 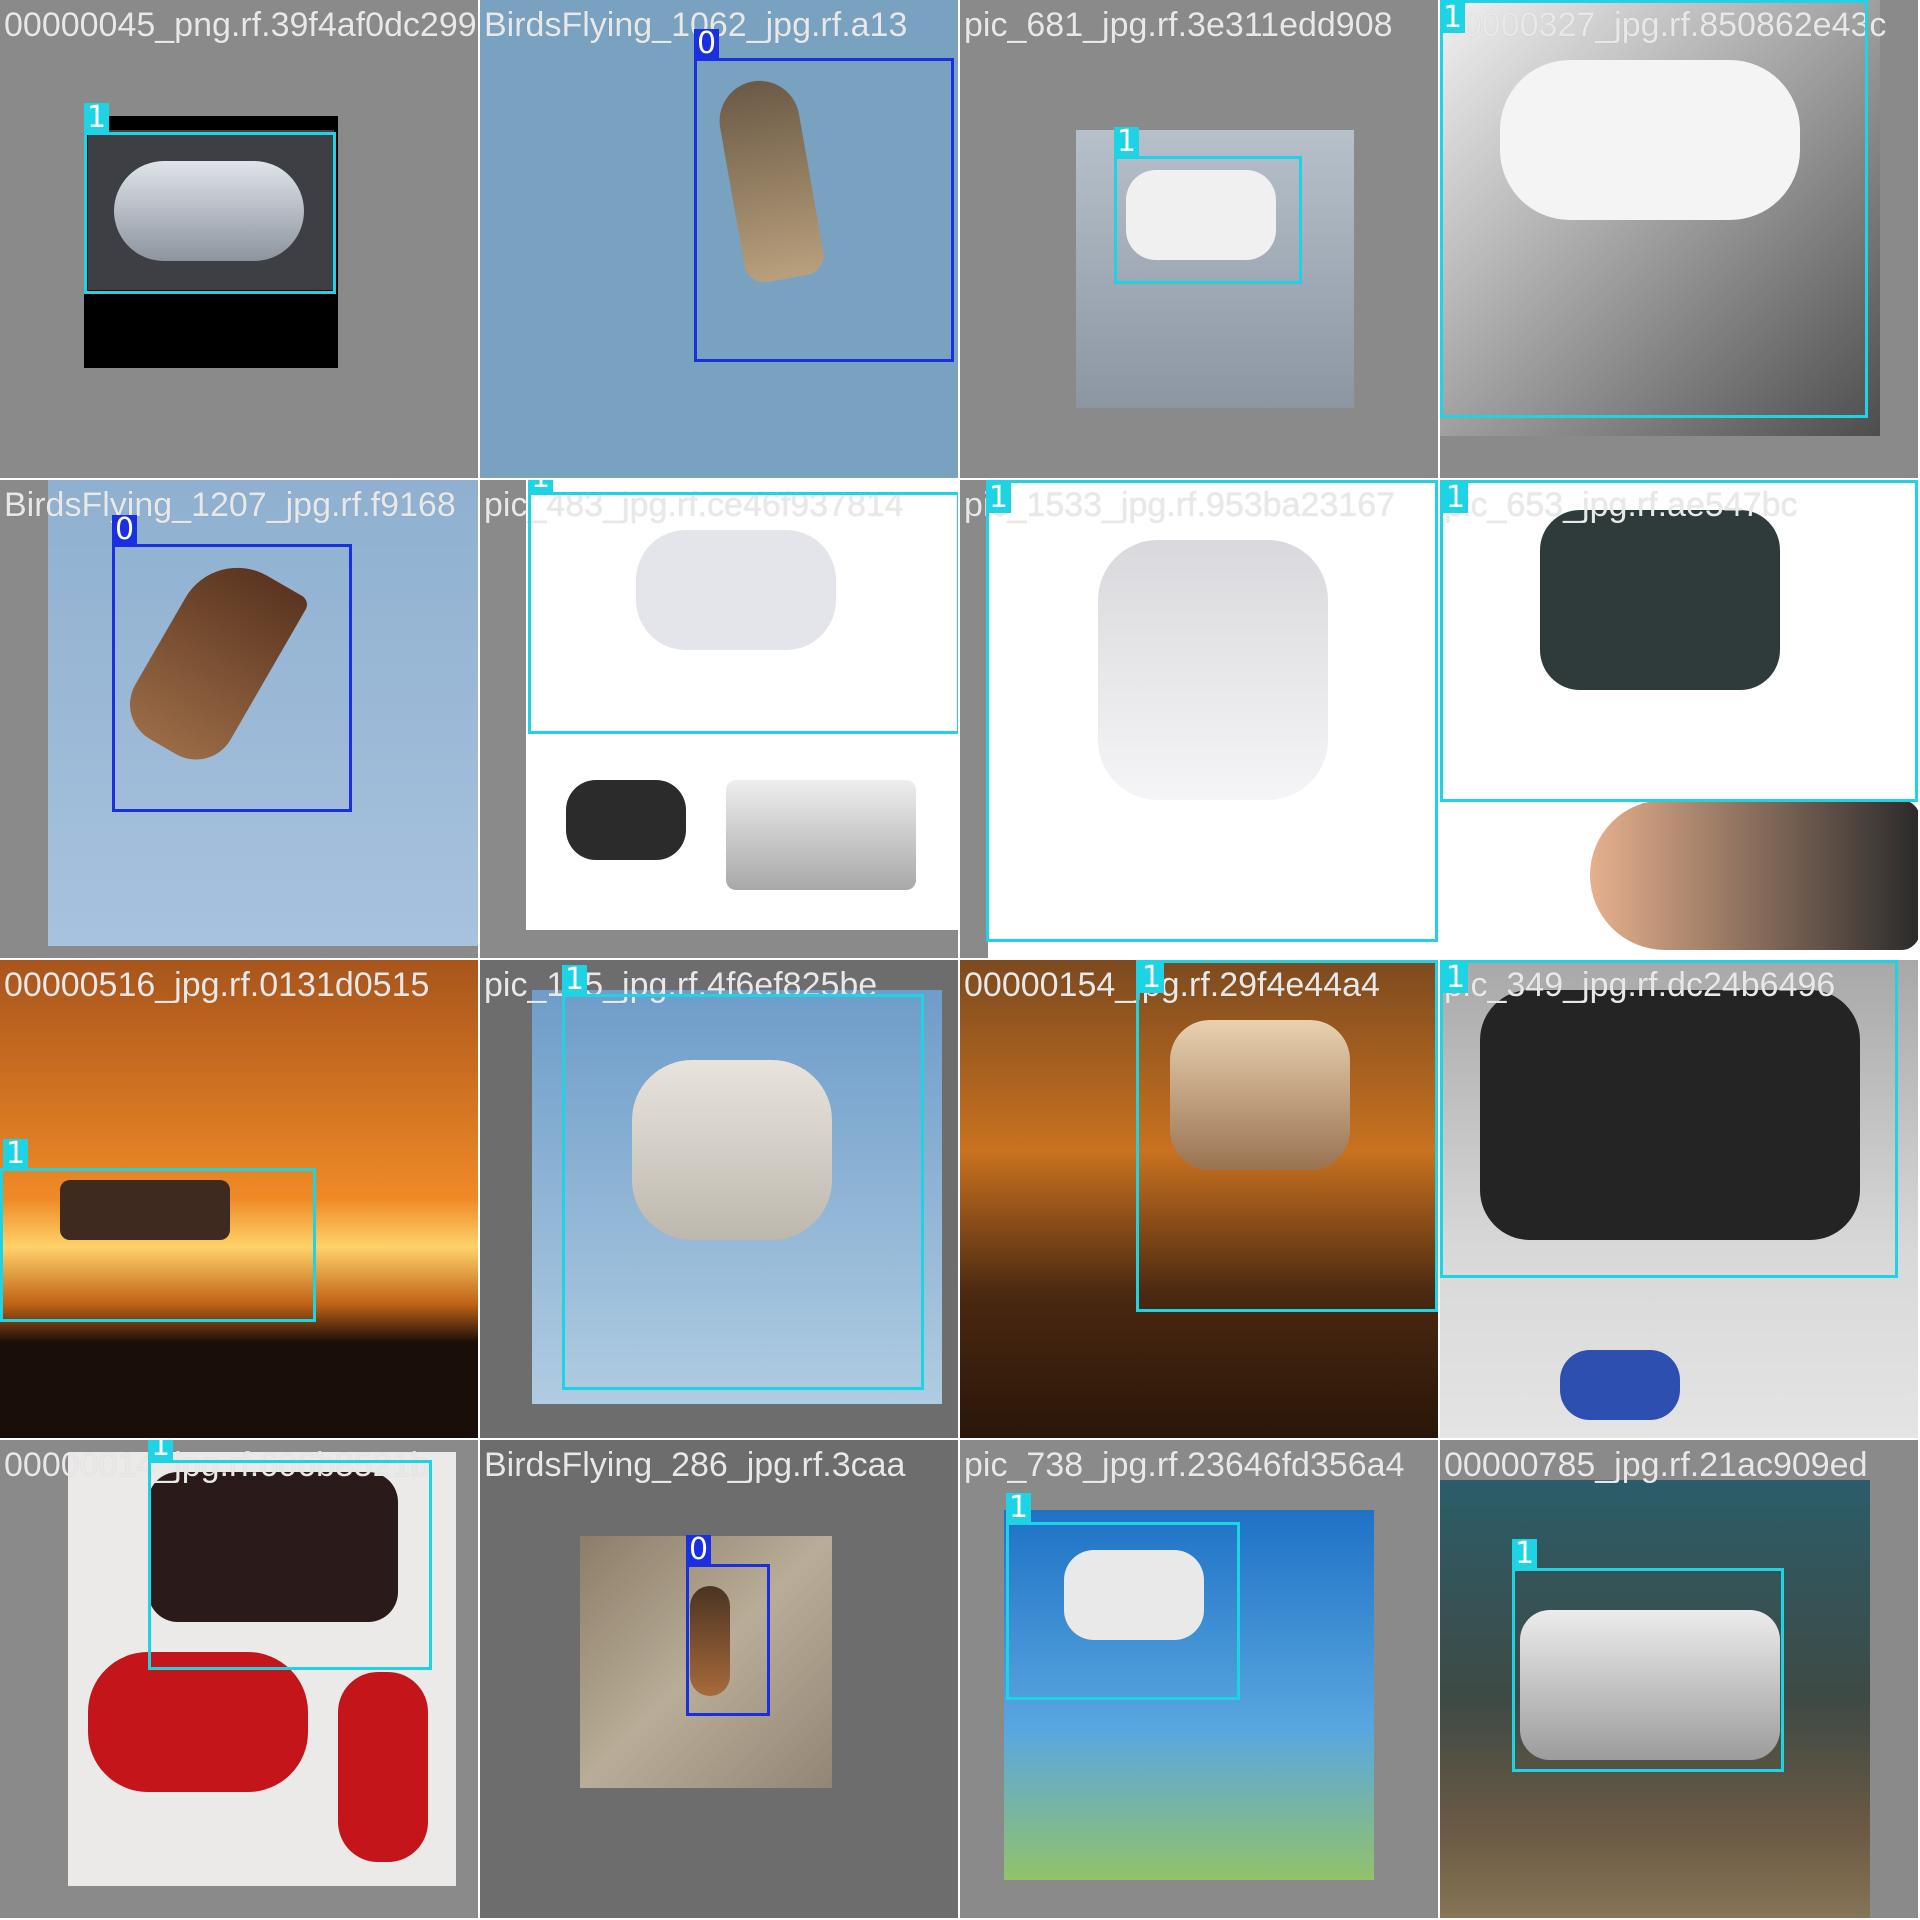 I want to click on mosaic-tile: 00000154_jpg.rf.29f4e44a4 1, so click(x=1199, y=1199).